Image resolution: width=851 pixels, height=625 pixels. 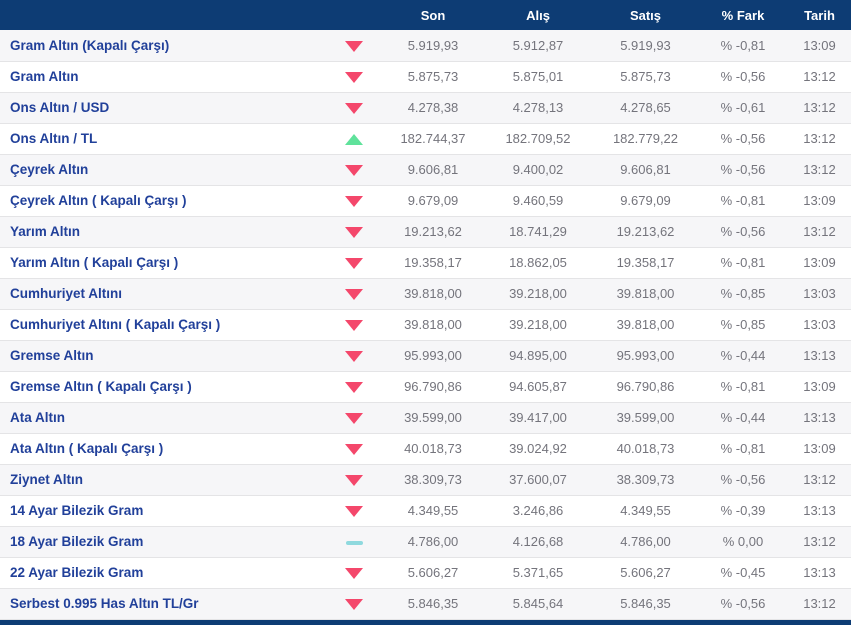 I want to click on instrument-name: Cumhuriyet Altını ( Kapalı Çarşı ), so click(x=162, y=325).